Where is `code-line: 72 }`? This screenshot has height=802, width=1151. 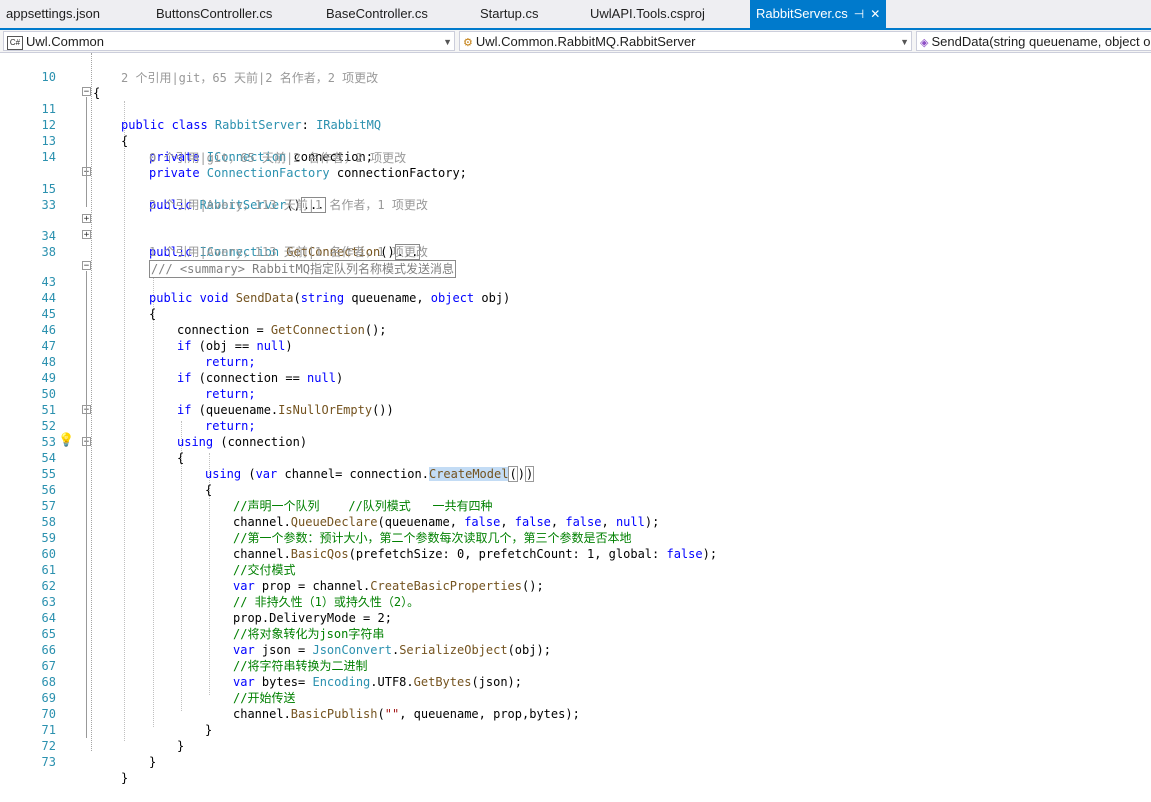 code-line: 72 } is located at coordinates (575, 745).